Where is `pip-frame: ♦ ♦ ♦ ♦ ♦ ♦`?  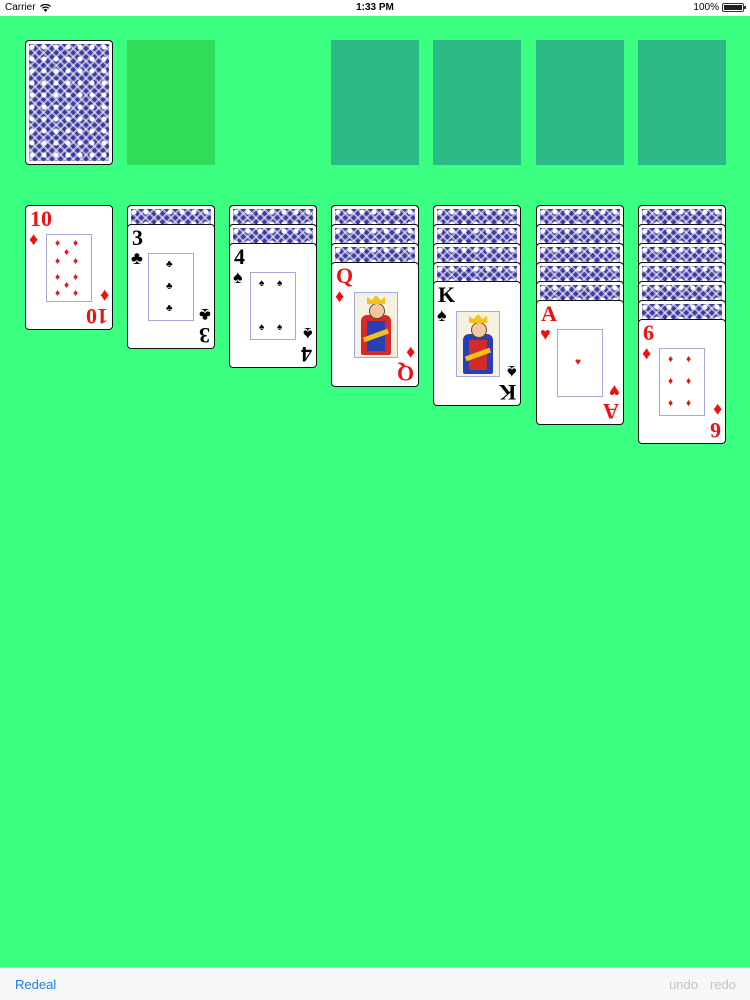
pip-frame: ♦ ♦ ♦ ♦ ♦ ♦ is located at coordinates (682, 382).